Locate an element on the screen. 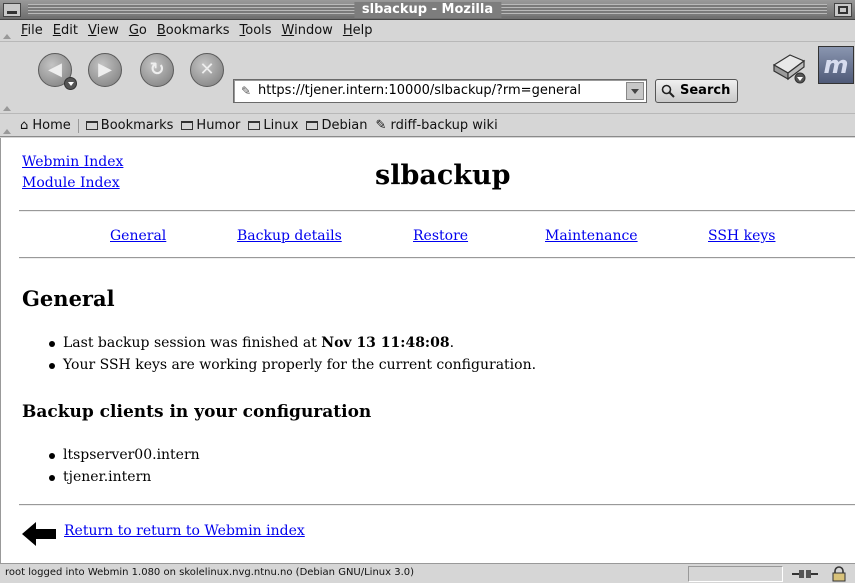 The height and width of the screenshot is (583, 855). stop-button: ✕ is located at coordinates (207, 70).